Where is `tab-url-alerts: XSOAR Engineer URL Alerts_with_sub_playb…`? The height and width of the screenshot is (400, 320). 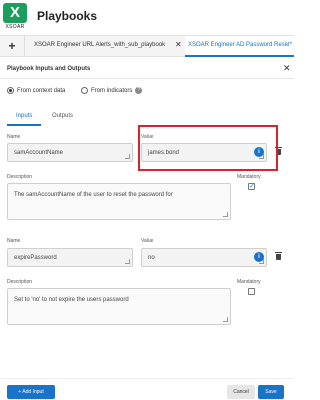
tab-url-alerts: XSOAR Engineer URL Alerts_with_sub_playb… is located at coordinates (105, 46).